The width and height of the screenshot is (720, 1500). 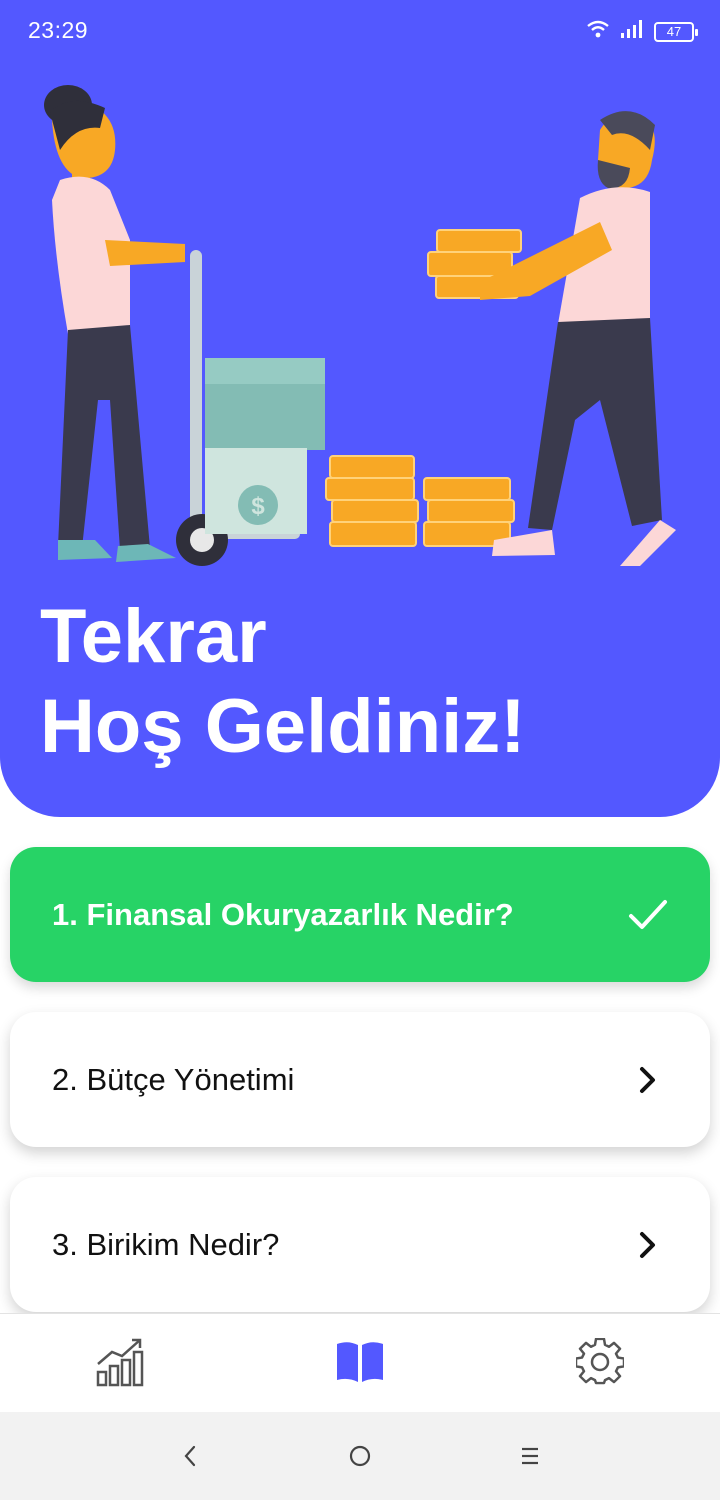 What do you see at coordinates (166, 1244) in the screenshot?
I see `lesson-label: 3. Birikim Nedir?` at bounding box center [166, 1244].